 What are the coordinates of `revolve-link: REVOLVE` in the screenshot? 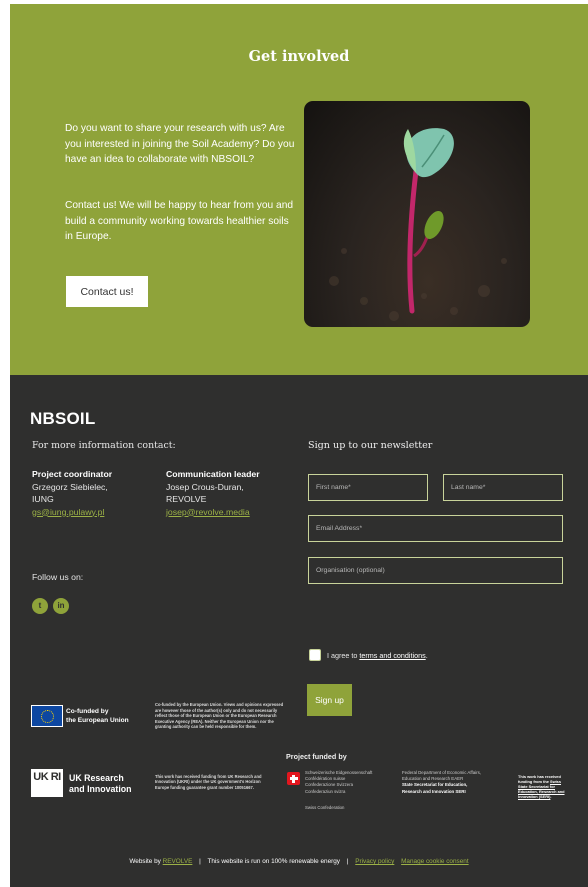 It's located at (178, 861).